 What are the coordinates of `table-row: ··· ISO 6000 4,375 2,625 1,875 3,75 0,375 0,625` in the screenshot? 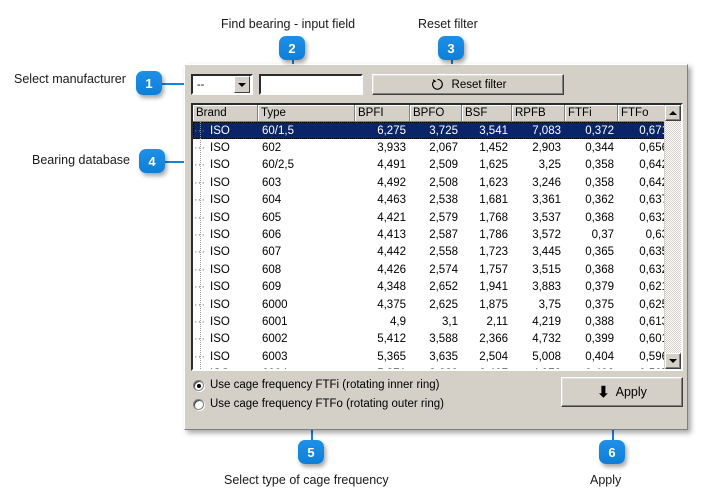 It's located at (437, 304).